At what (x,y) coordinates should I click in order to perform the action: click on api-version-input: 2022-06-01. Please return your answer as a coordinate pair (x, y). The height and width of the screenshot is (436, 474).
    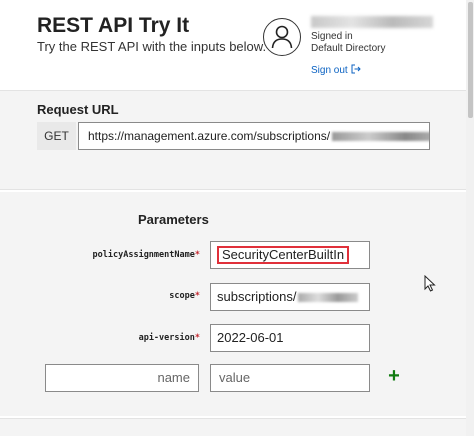
    Looking at the image, I should click on (290, 338).